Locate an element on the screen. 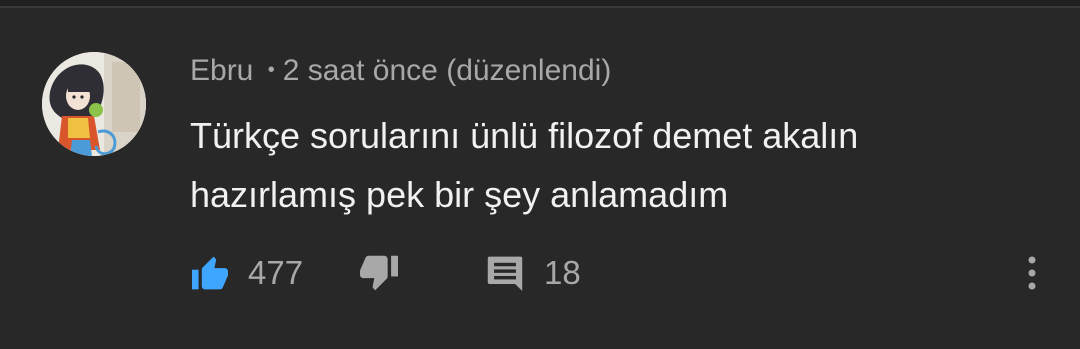 This screenshot has height=349, width=1080. top-divider is located at coordinates (540, 4).